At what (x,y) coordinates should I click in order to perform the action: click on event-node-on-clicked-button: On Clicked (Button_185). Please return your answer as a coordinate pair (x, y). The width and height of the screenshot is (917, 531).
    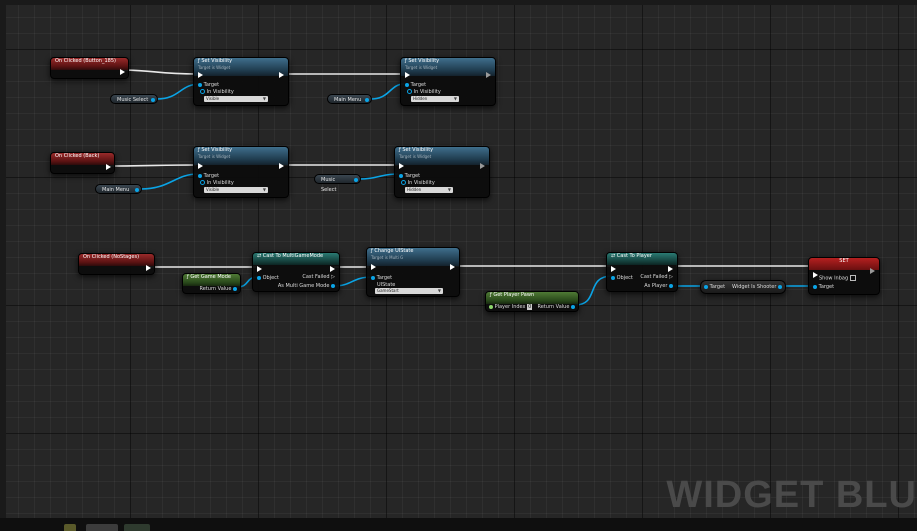
    Looking at the image, I should click on (89, 68).